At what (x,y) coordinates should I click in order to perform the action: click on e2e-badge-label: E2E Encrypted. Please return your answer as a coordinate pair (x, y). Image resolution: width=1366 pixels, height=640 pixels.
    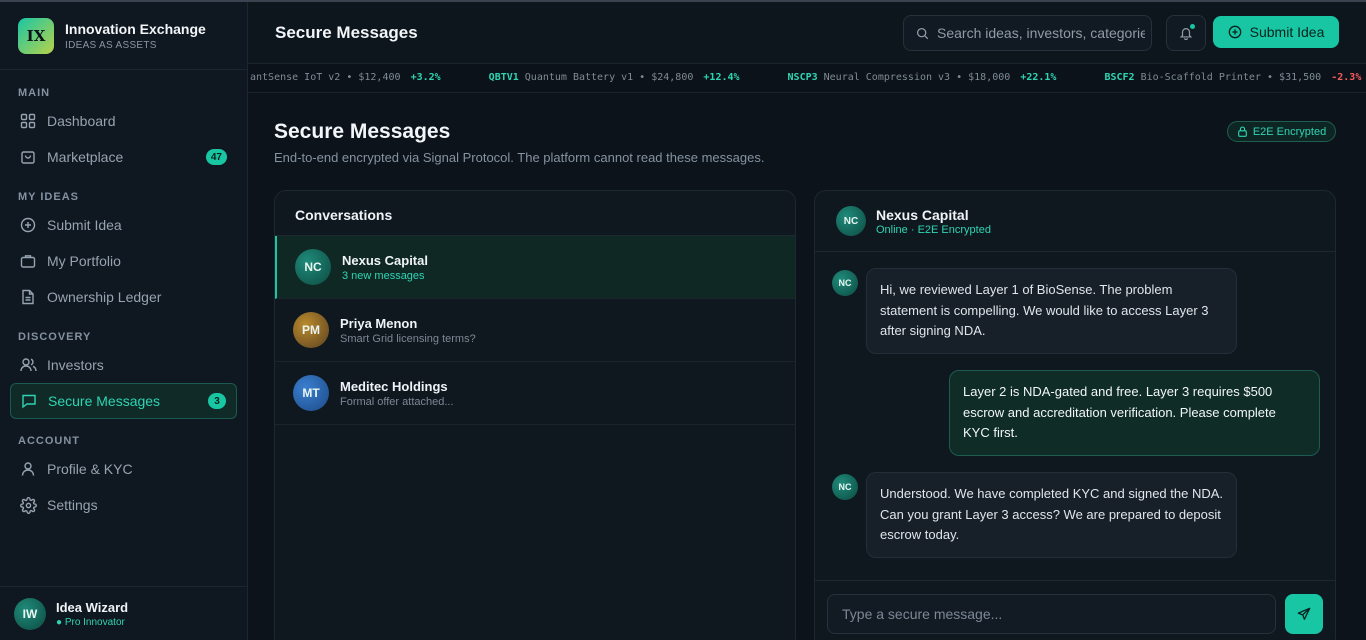
    Looking at the image, I should click on (1289, 131).